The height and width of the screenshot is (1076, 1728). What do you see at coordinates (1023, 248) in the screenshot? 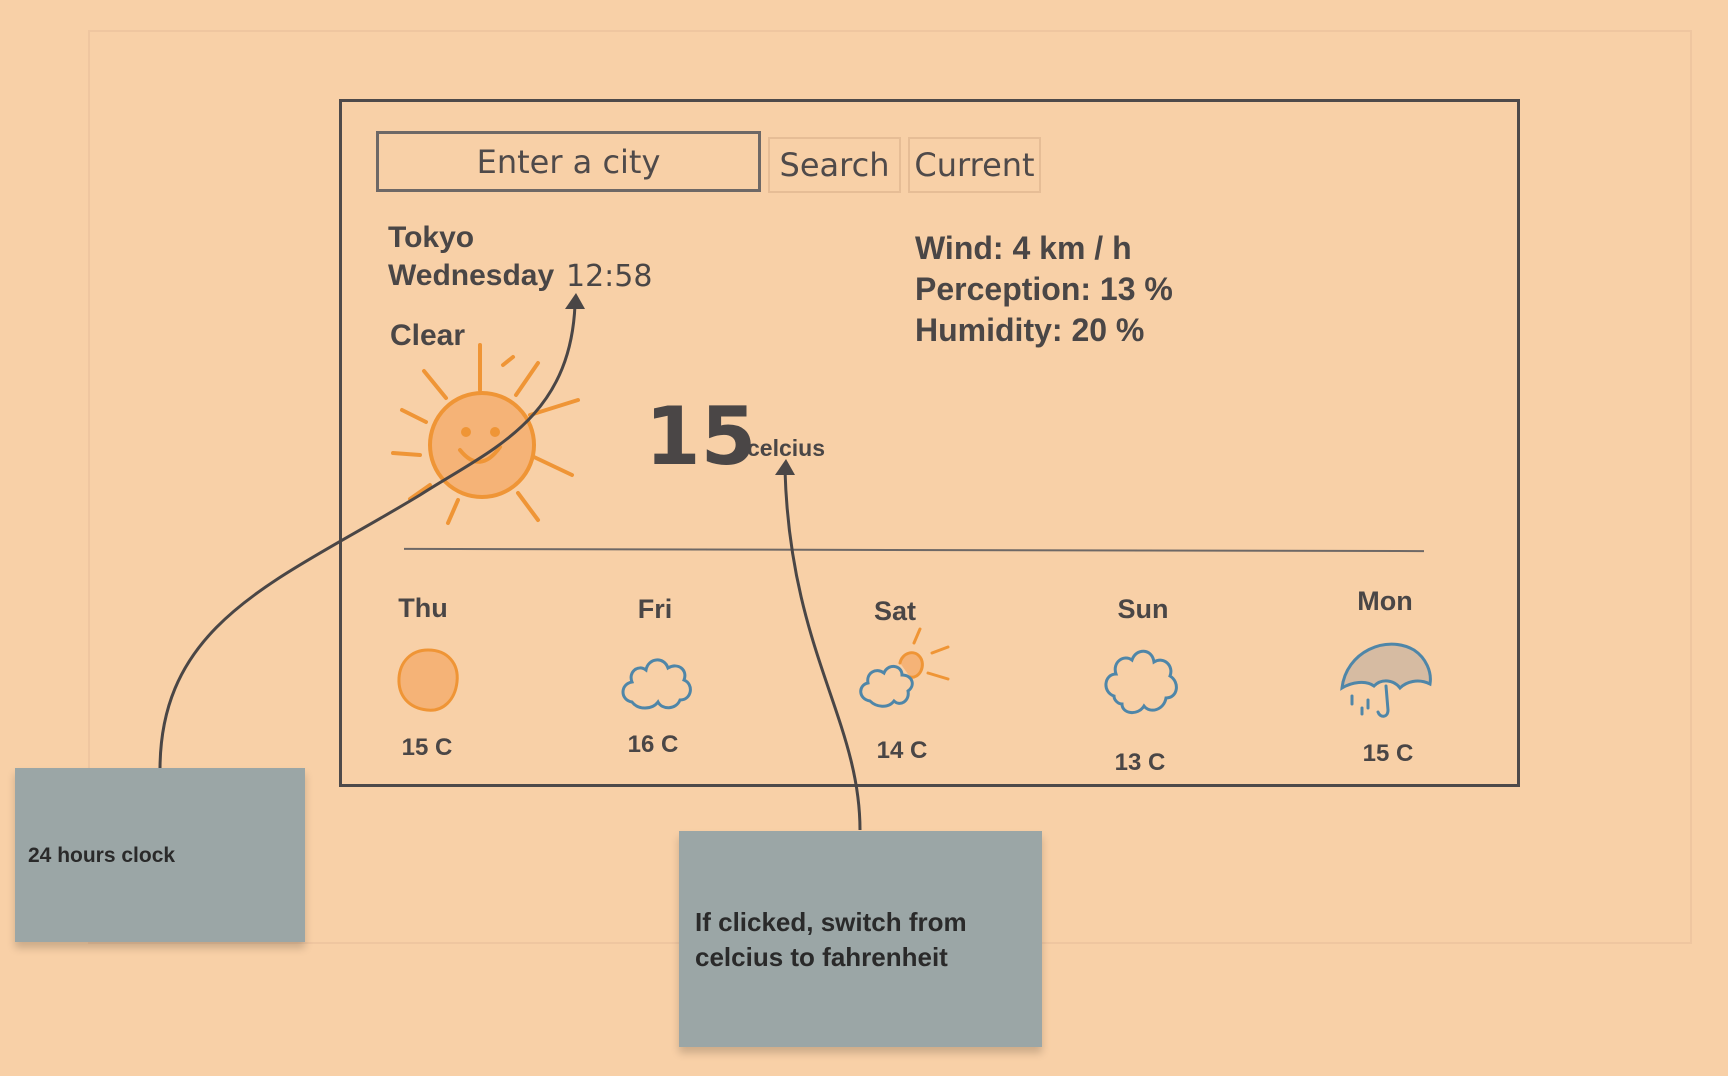
I see `wind-stat: Wind: 4 km / h` at bounding box center [1023, 248].